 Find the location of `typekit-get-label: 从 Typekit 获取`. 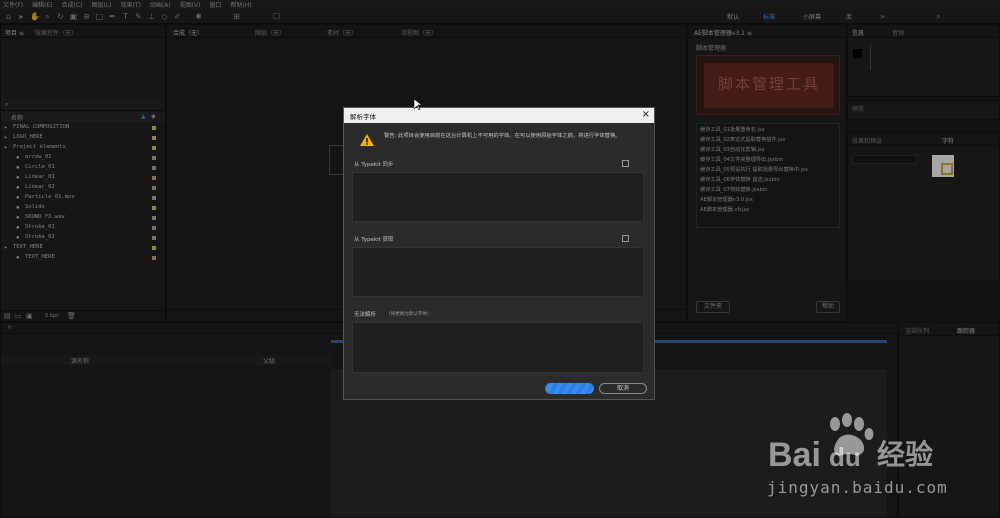

typekit-get-label: 从 Typekit 获取 is located at coordinates (374, 240).